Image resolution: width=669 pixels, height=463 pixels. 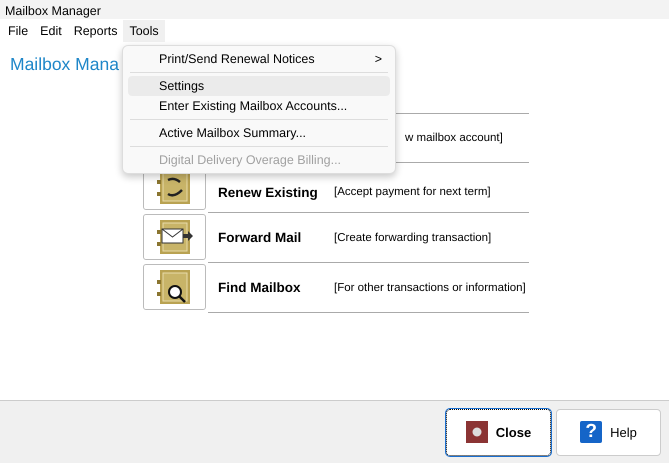 What do you see at coordinates (144, 31) in the screenshot?
I see `menu-item: Tools` at bounding box center [144, 31].